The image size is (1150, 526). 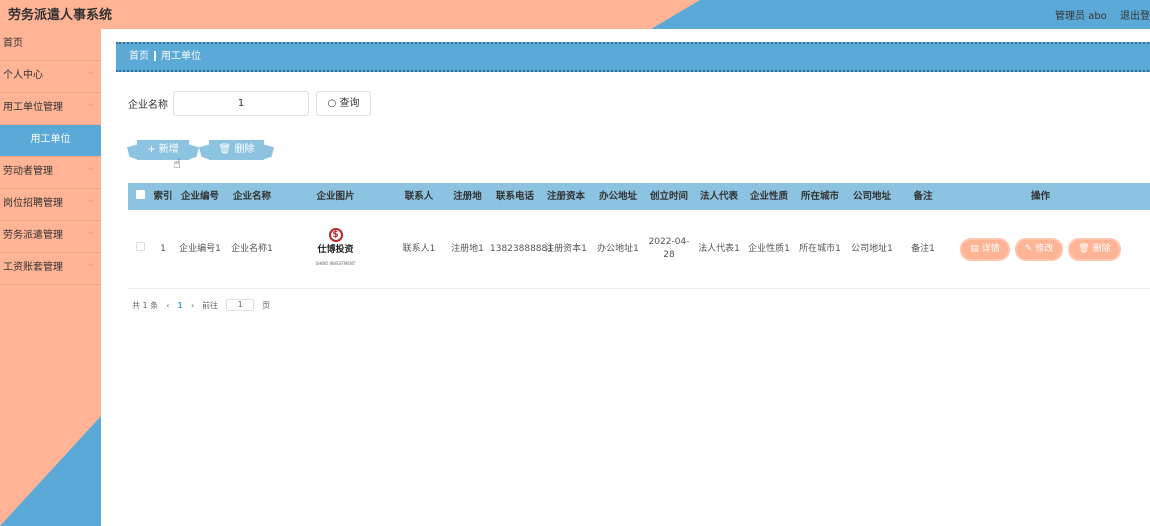 I want to click on pagination: 共 1 条 ‹ 1 › 前往 1 页, so click(x=201, y=305).